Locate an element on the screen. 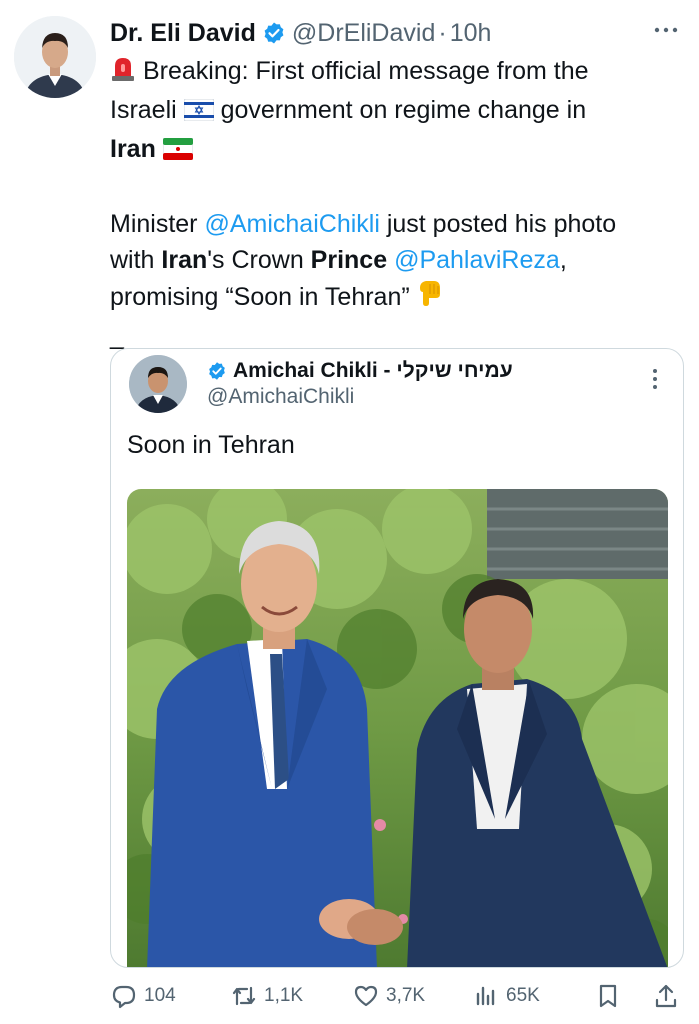 This screenshot has height=1024, width=699. siren-icon is located at coordinates (123, 73).